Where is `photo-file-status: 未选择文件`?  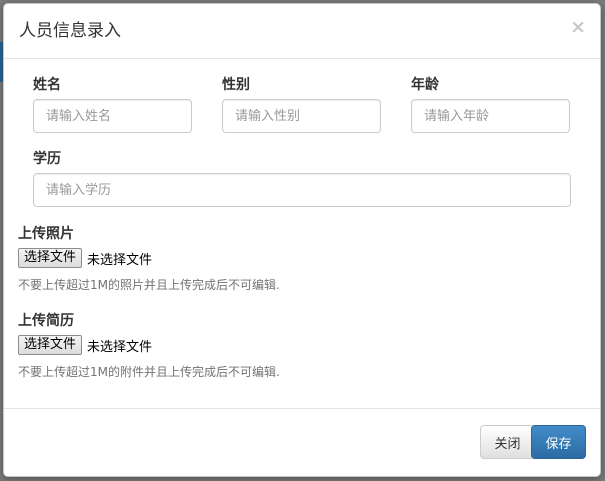 photo-file-status: 未选择文件 is located at coordinates (120, 260).